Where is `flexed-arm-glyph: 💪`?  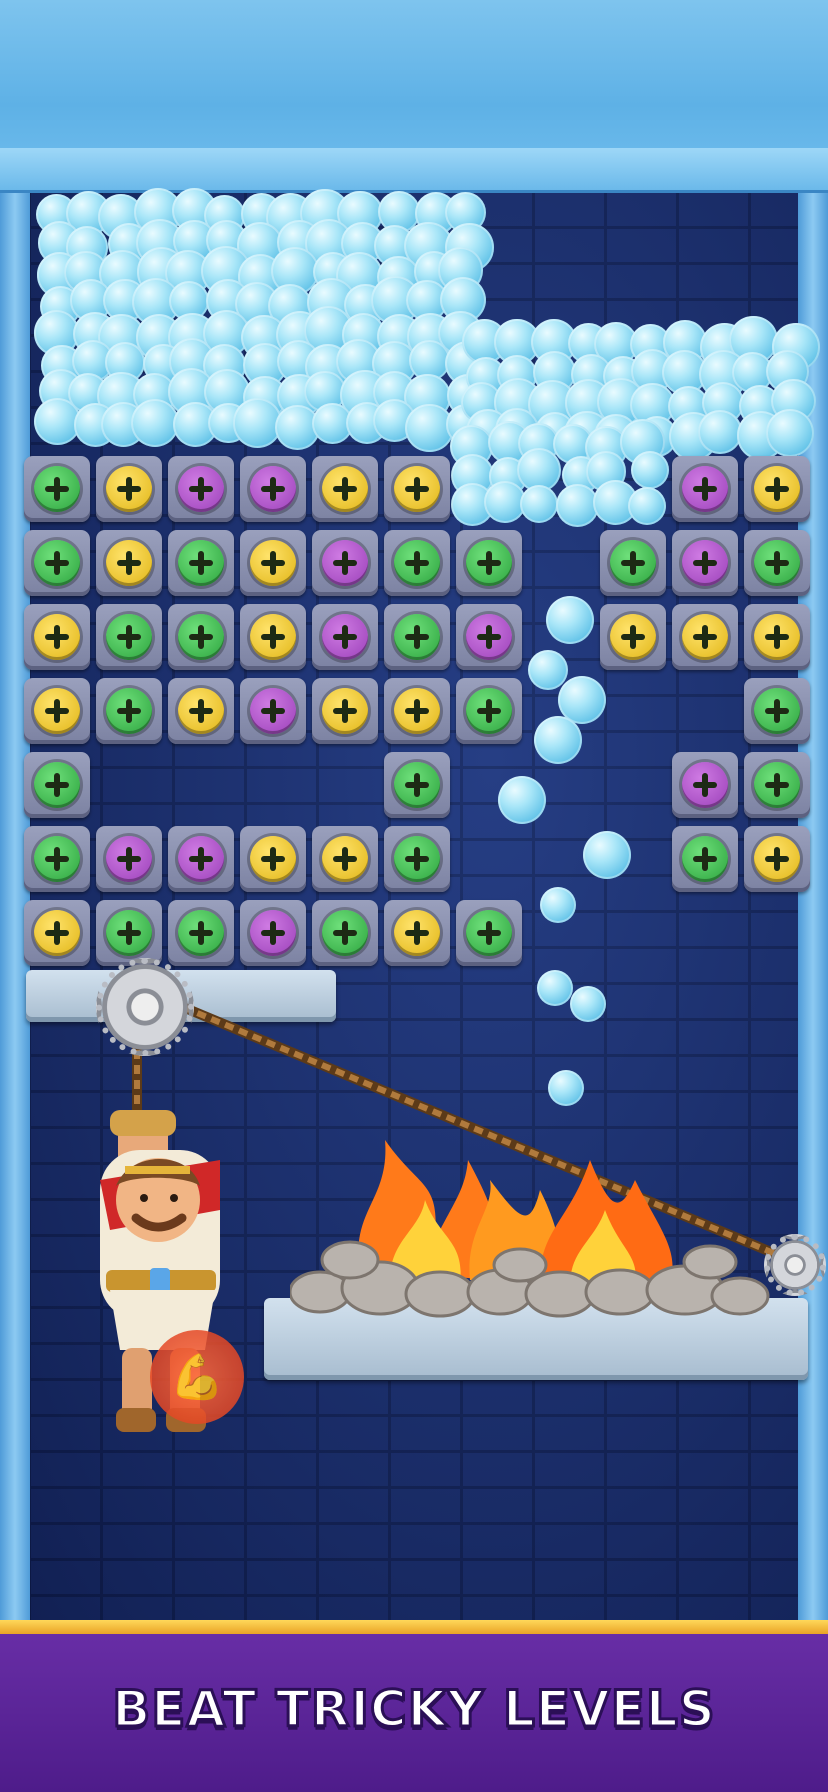 flexed-arm-glyph: 💪 is located at coordinates (197, 1377).